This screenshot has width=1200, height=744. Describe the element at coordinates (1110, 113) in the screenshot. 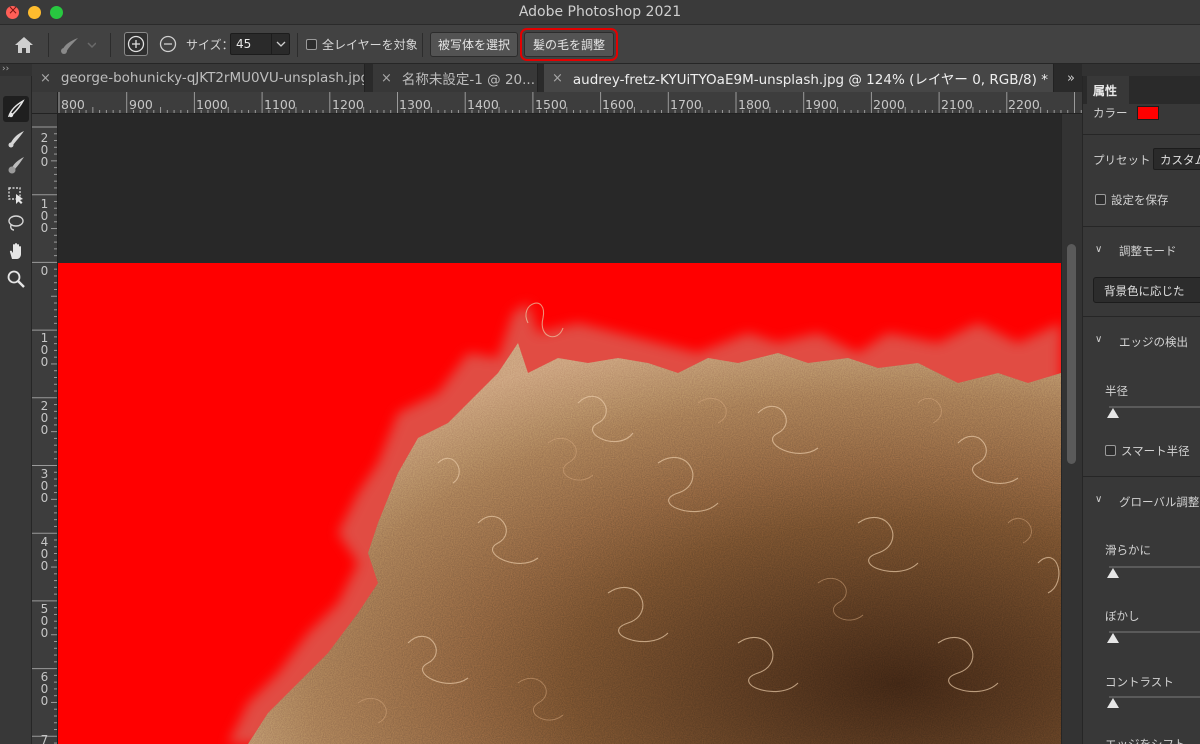

I see `color-label: カラー` at that location.